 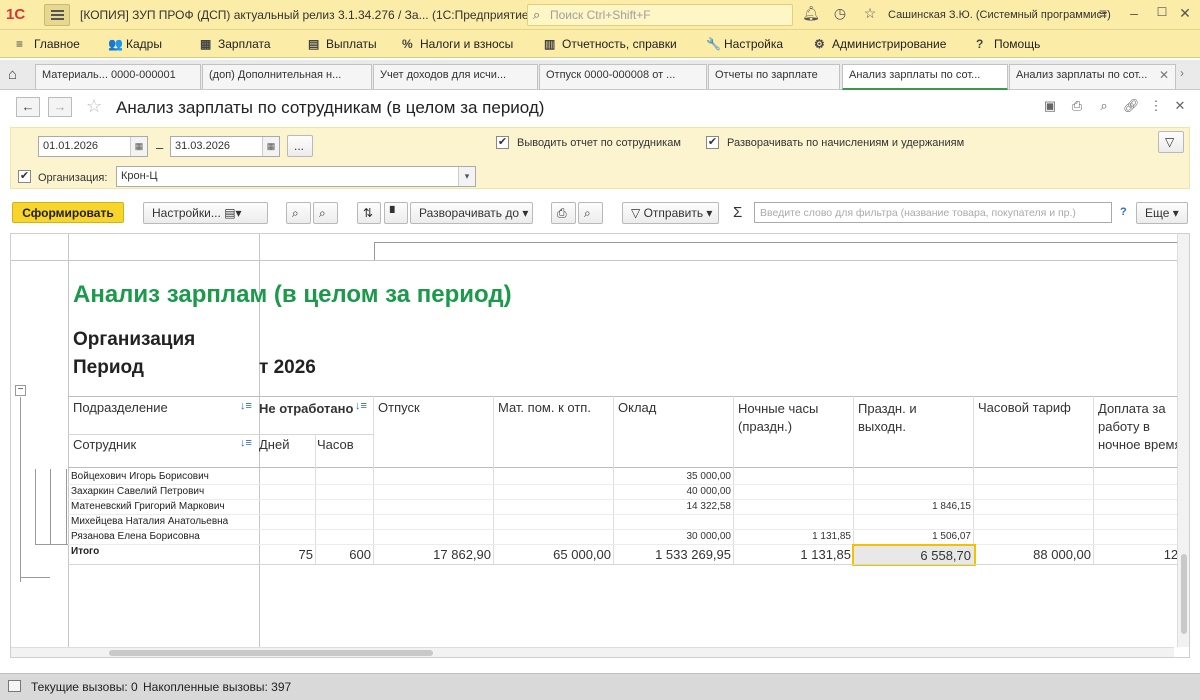 I want to click on bell-icon: 🔔︎, so click(x=811, y=13).